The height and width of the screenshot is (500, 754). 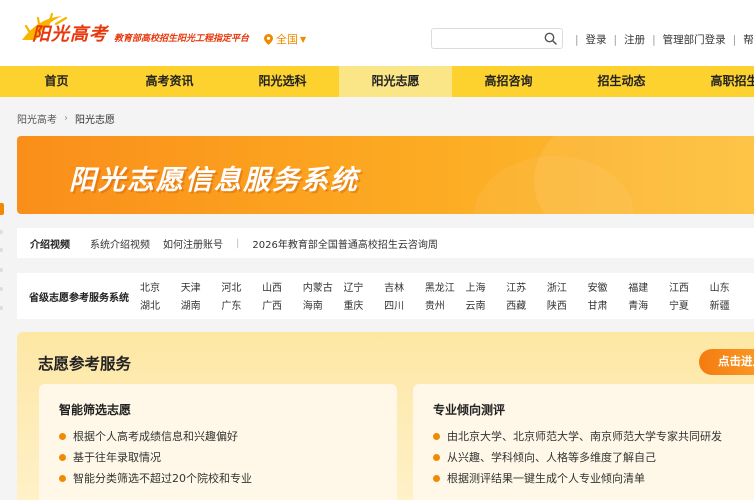 I want to click on nav-item-vocational: 高职招生, so click(x=716, y=81).